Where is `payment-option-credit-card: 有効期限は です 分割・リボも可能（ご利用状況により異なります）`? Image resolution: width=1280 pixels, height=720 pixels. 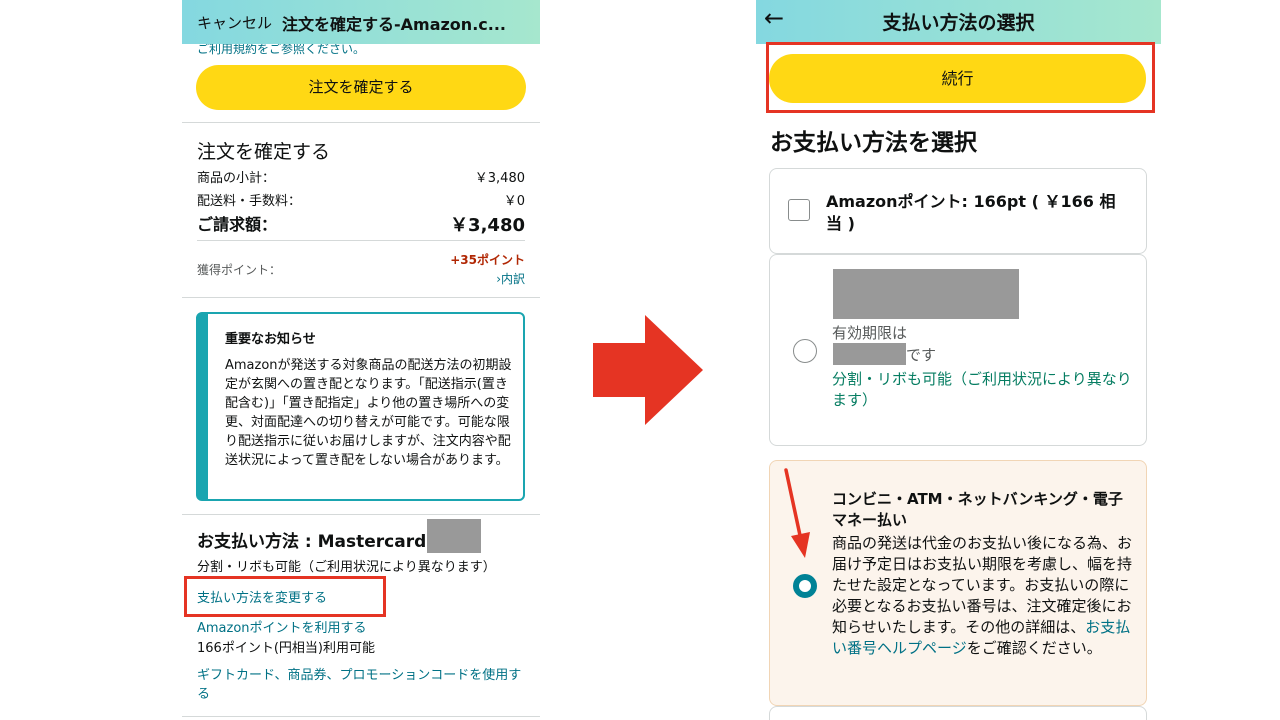 payment-option-credit-card: 有効期限は です 分割・リボも可能（ご利用状況により異なります） is located at coordinates (958, 350).